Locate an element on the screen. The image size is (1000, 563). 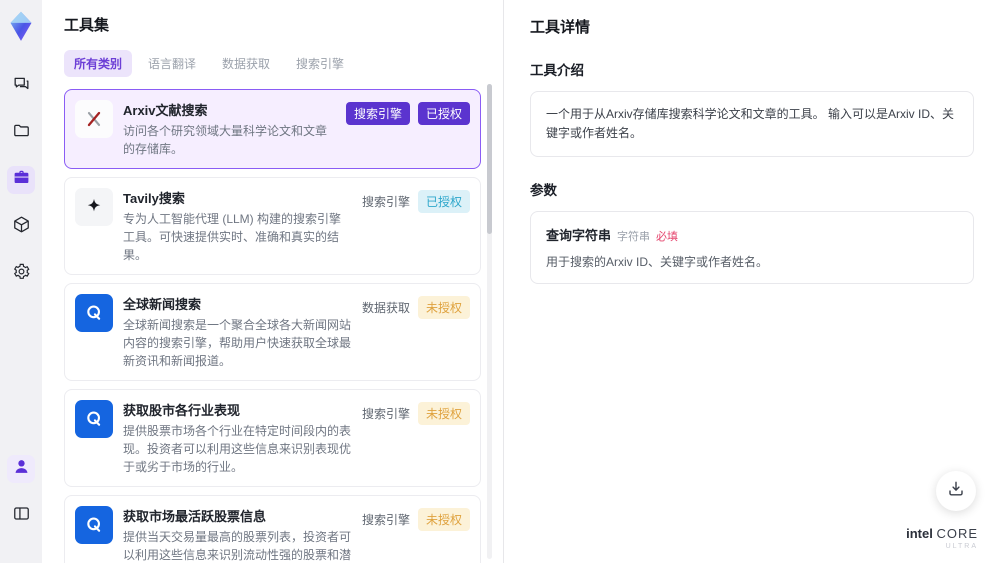
sidebar-item-tools is located at coordinates (21, 180).